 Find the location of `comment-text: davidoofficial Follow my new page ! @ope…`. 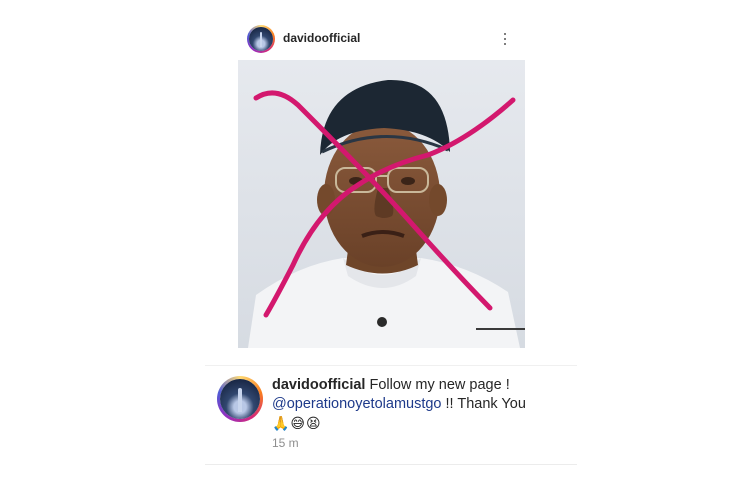

comment-text: davidoofficial Follow my new page ! @ope… is located at coordinates (422, 405).